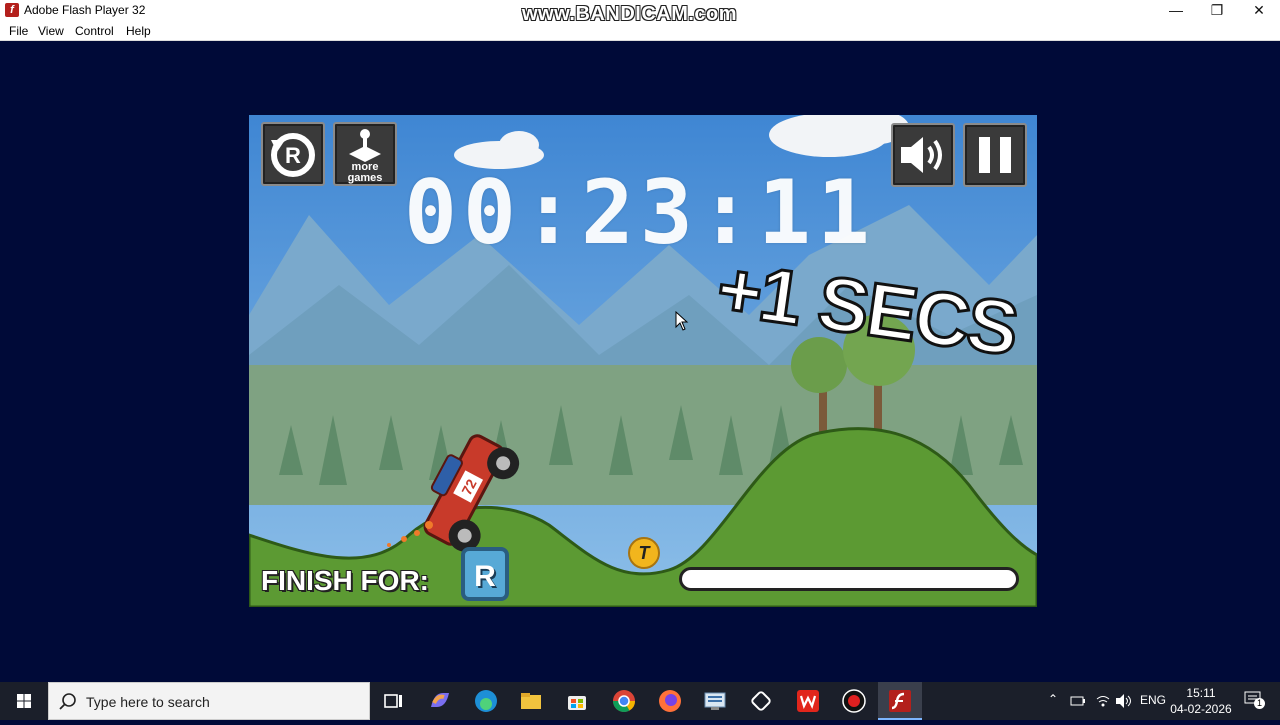 Image resolution: width=1280 pixels, height=725 pixels. What do you see at coordinates (51, 31) in the screenshot?
I see `menu-view: View` at bounding box center [51, 31].